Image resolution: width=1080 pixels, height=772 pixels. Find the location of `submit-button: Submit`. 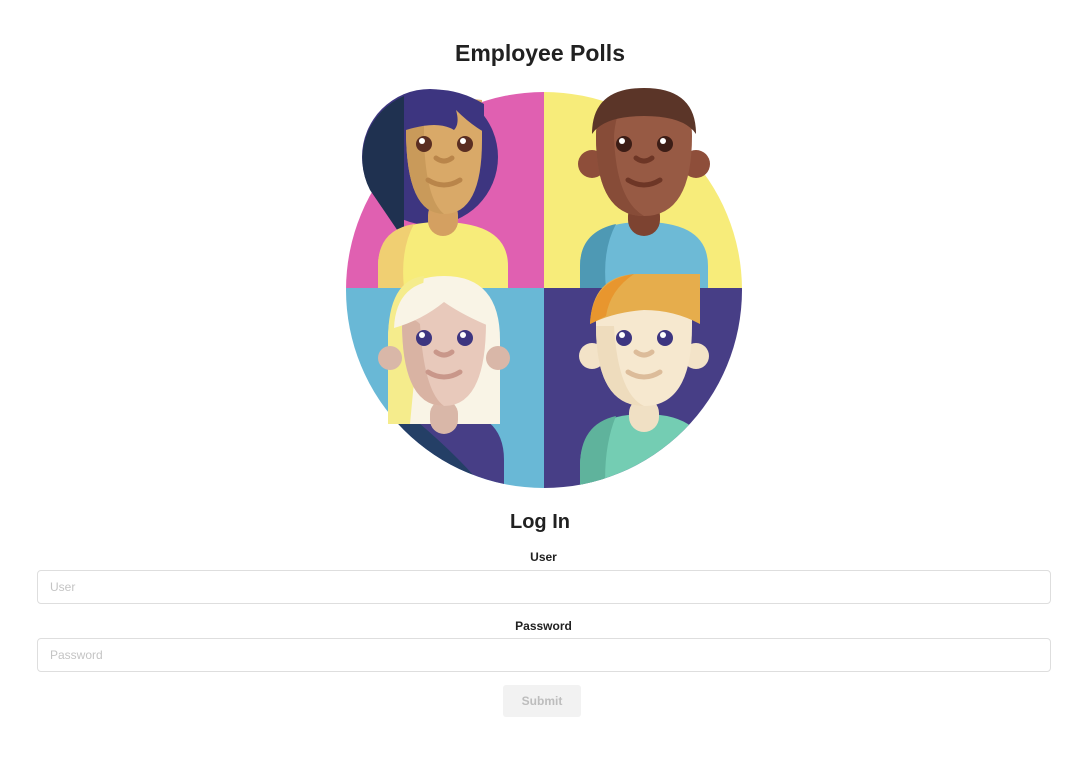

submit-button: Submit is located at coordinates (542, 701).